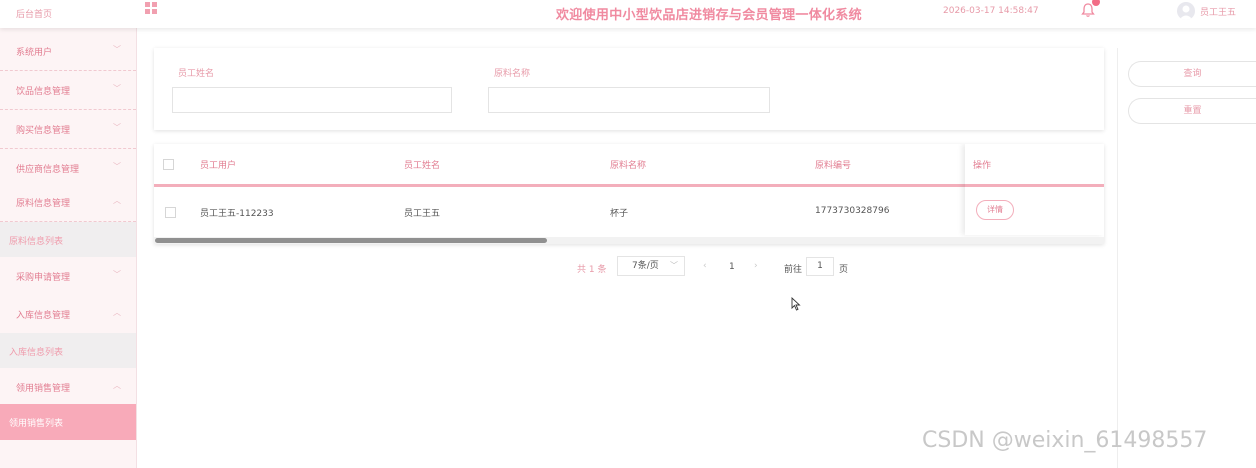 Image resolution: width=1256 pixels, height=468 pixels. Describe the element at coordinates (1065, 440) in the screenshot. I see `watermark: CSDN @weixin_61498557` at that location.